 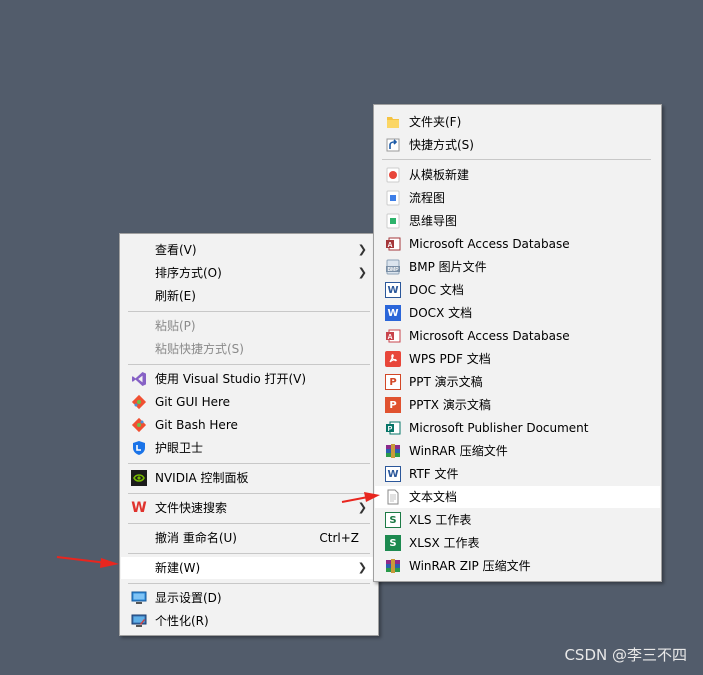 I want to click on new-item-winrar: WinRAR 压缩文件, so click(x=517, y=451).